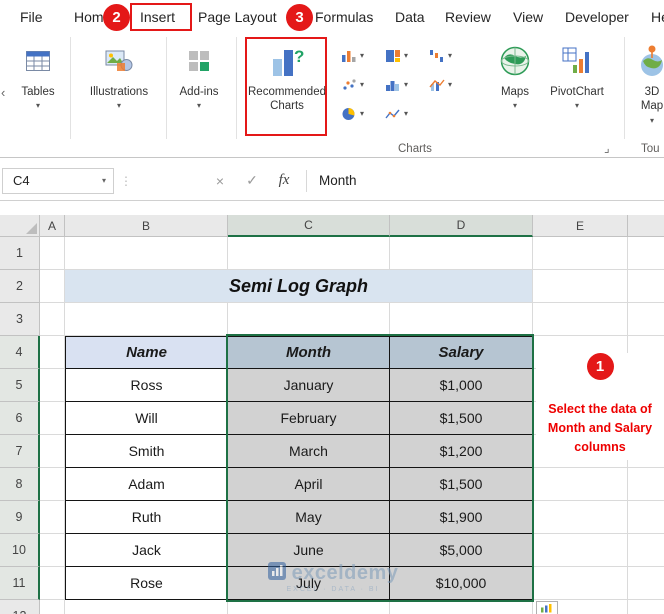 This screenshot has width=664, height=614. I want to click on cancel-icon: ×, so click(220, 181).